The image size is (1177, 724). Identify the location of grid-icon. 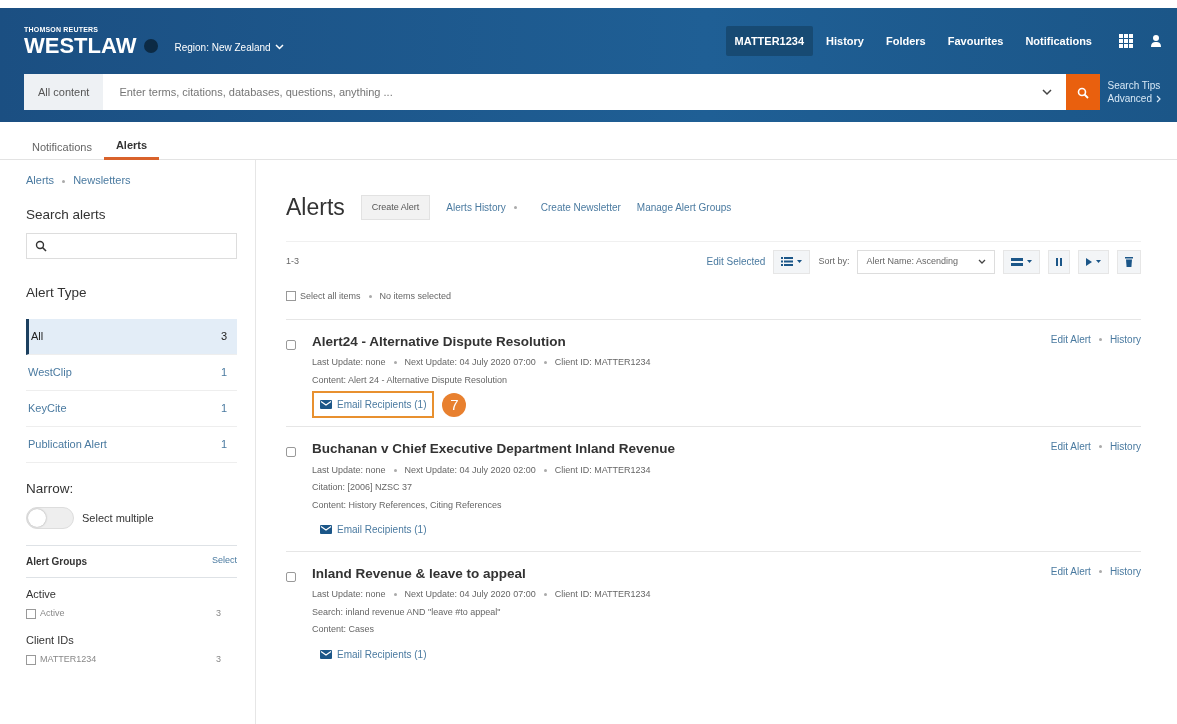
(1126, 41).